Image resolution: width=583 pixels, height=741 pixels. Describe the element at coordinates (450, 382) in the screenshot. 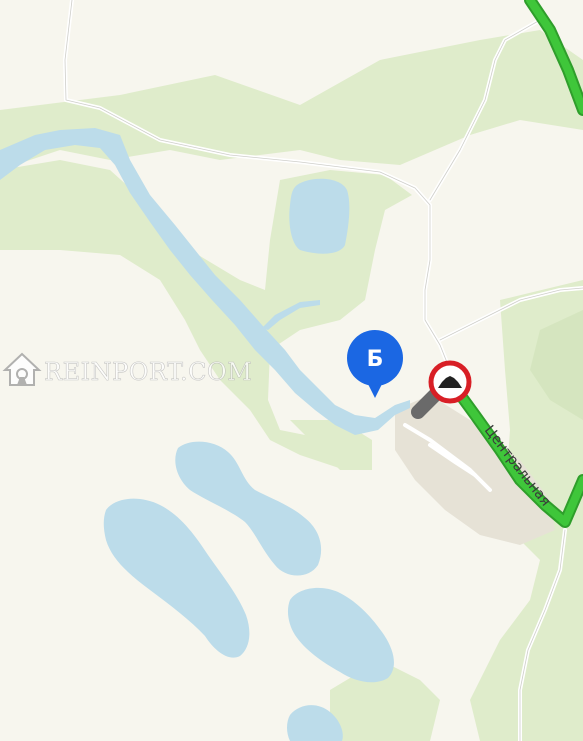

I see `speed-bump-sign-icon` at that location.